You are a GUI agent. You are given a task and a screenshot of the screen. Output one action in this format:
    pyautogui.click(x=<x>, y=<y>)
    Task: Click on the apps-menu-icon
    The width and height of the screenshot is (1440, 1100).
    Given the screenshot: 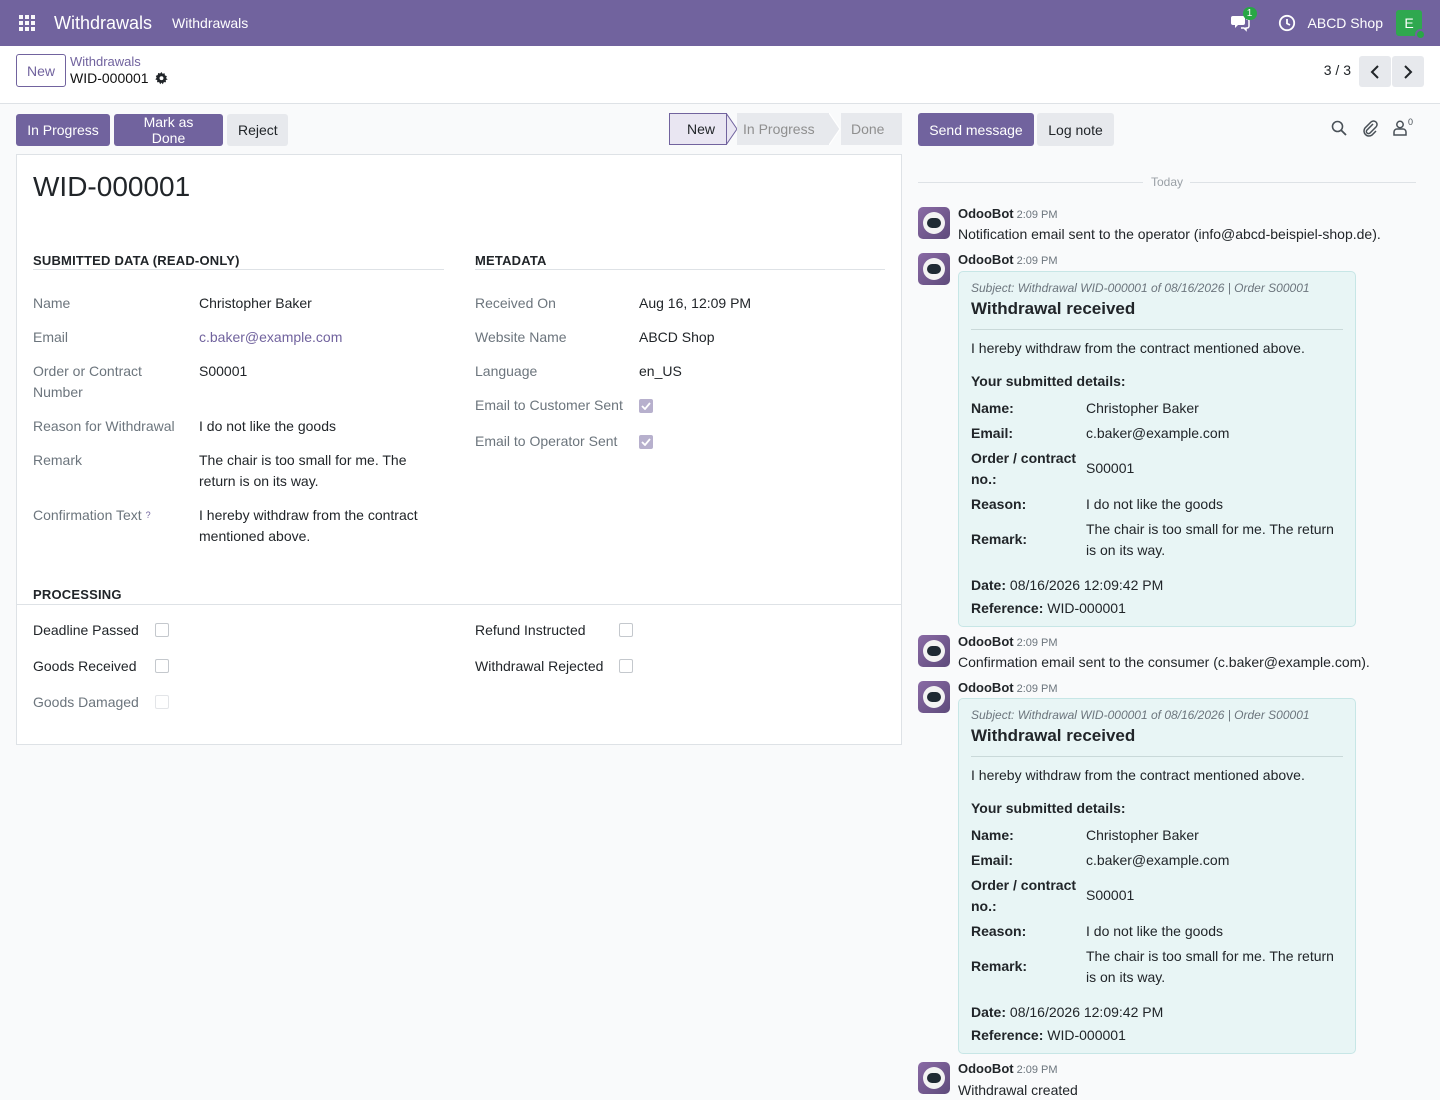 What is the action you would take?
    pyautogui.click(x=27, y=23)
    